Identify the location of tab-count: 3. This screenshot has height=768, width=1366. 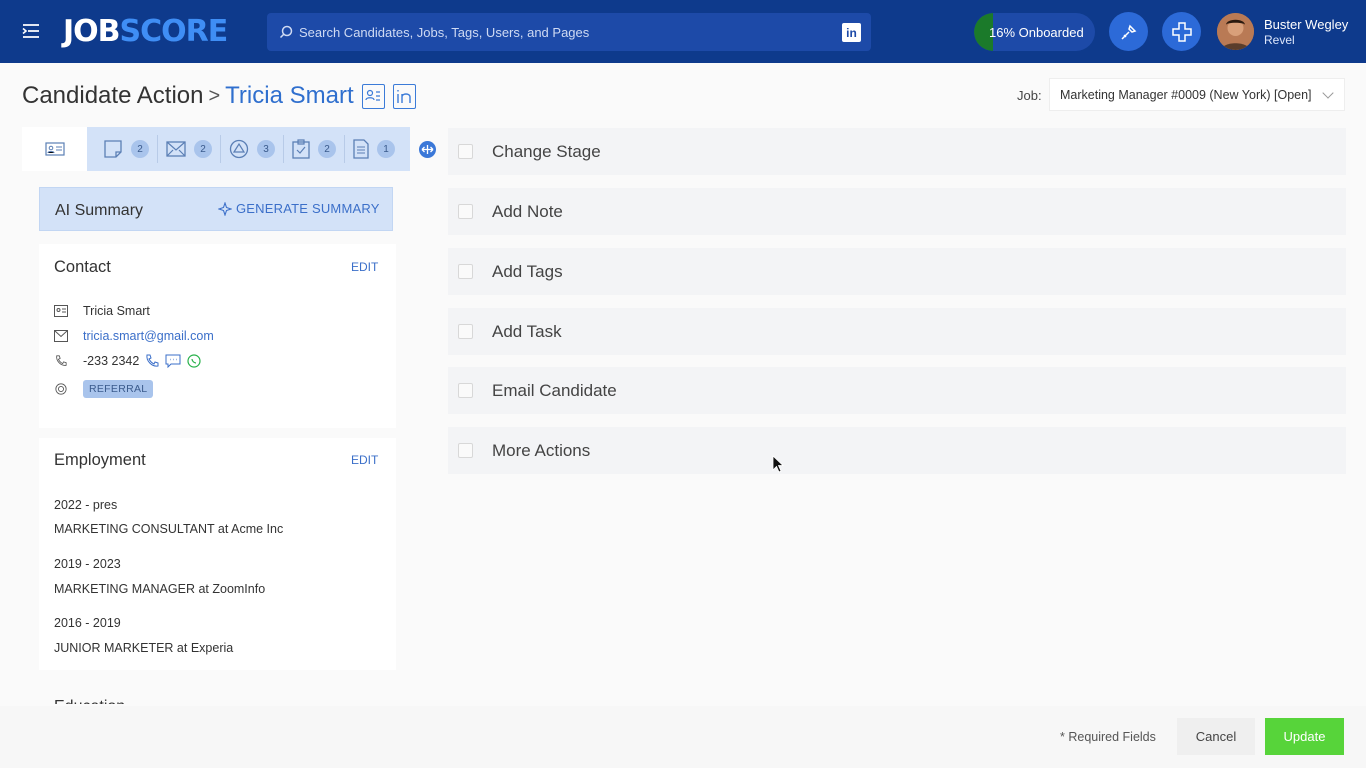
(266, 149).